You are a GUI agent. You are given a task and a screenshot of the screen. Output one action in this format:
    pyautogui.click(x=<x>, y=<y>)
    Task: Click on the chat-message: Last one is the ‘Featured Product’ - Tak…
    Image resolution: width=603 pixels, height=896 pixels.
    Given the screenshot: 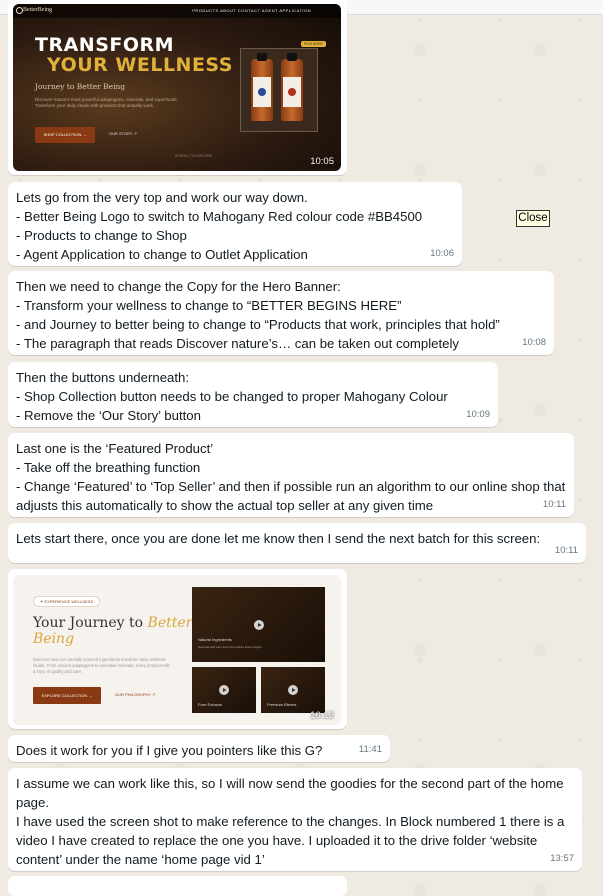 What is the action you would take?
    pyautogui.click(x=291, y=475)
    